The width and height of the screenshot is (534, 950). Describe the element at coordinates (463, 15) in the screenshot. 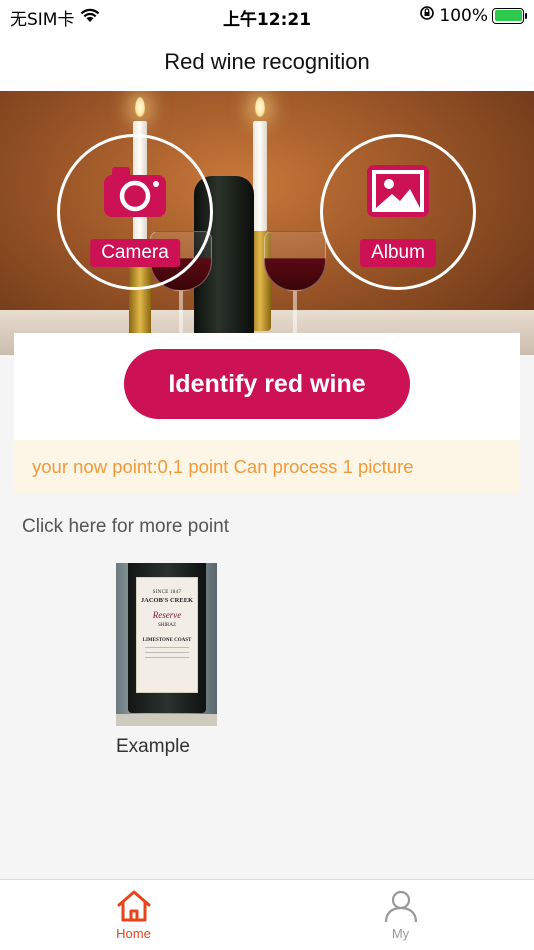

I see `battery-percent: 100%` at that location.